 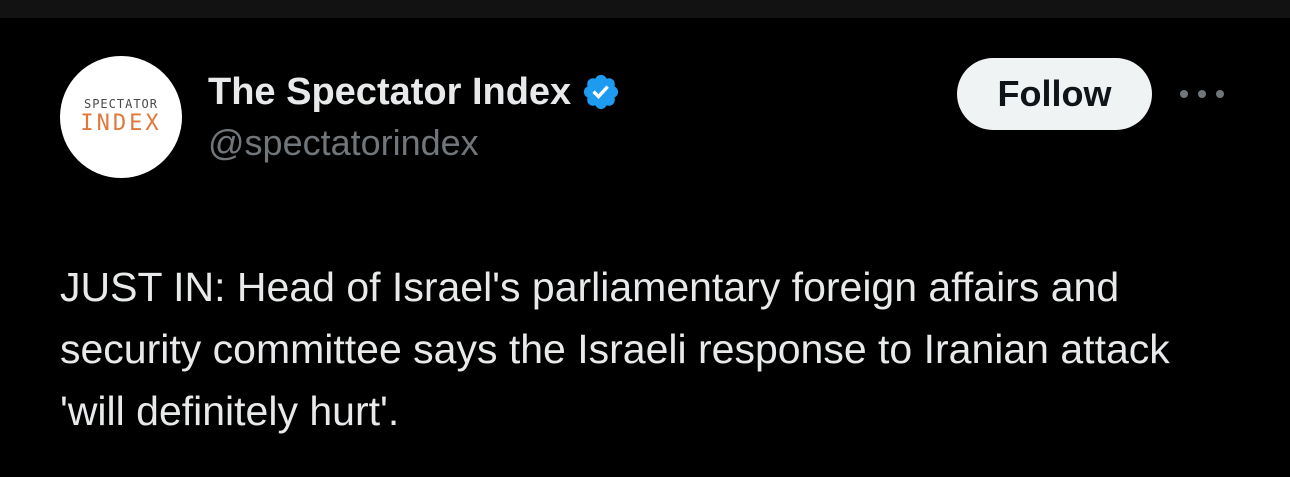 I want to click on author-name-row: The Spectator Index, so click(x=414, y=92).